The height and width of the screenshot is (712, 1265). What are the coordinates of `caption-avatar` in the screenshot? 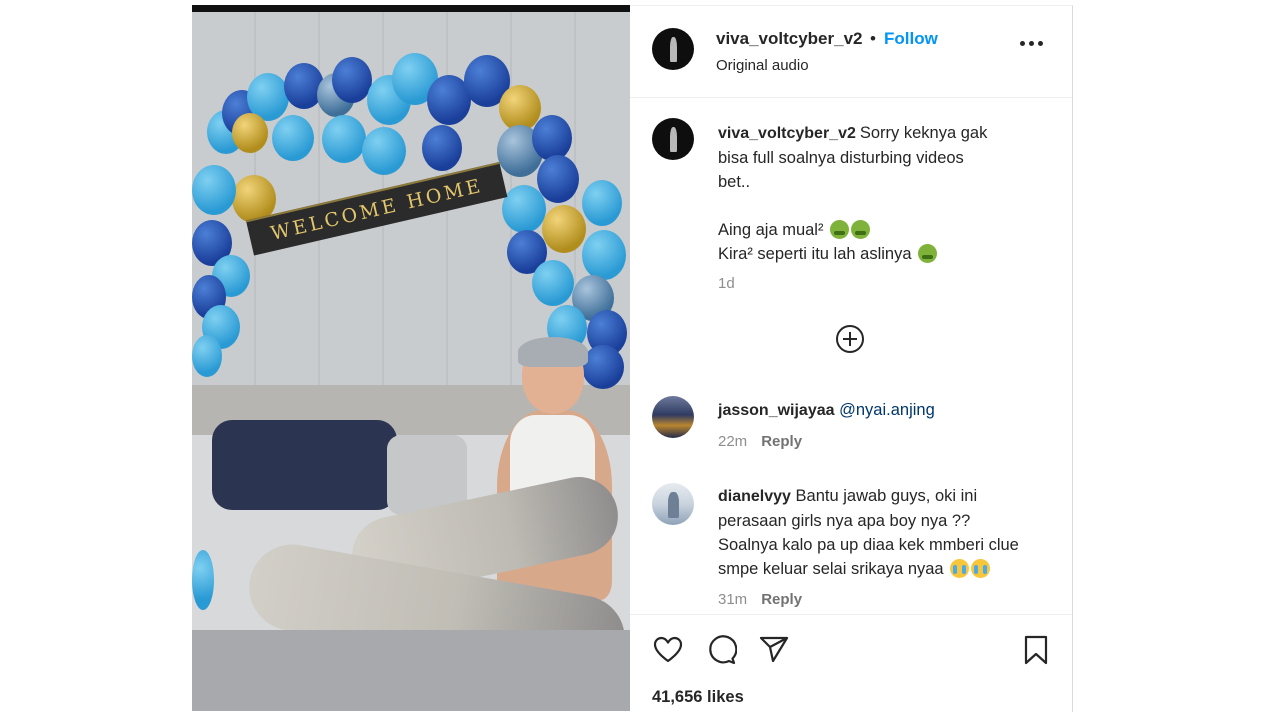 It's located at (673, 139).